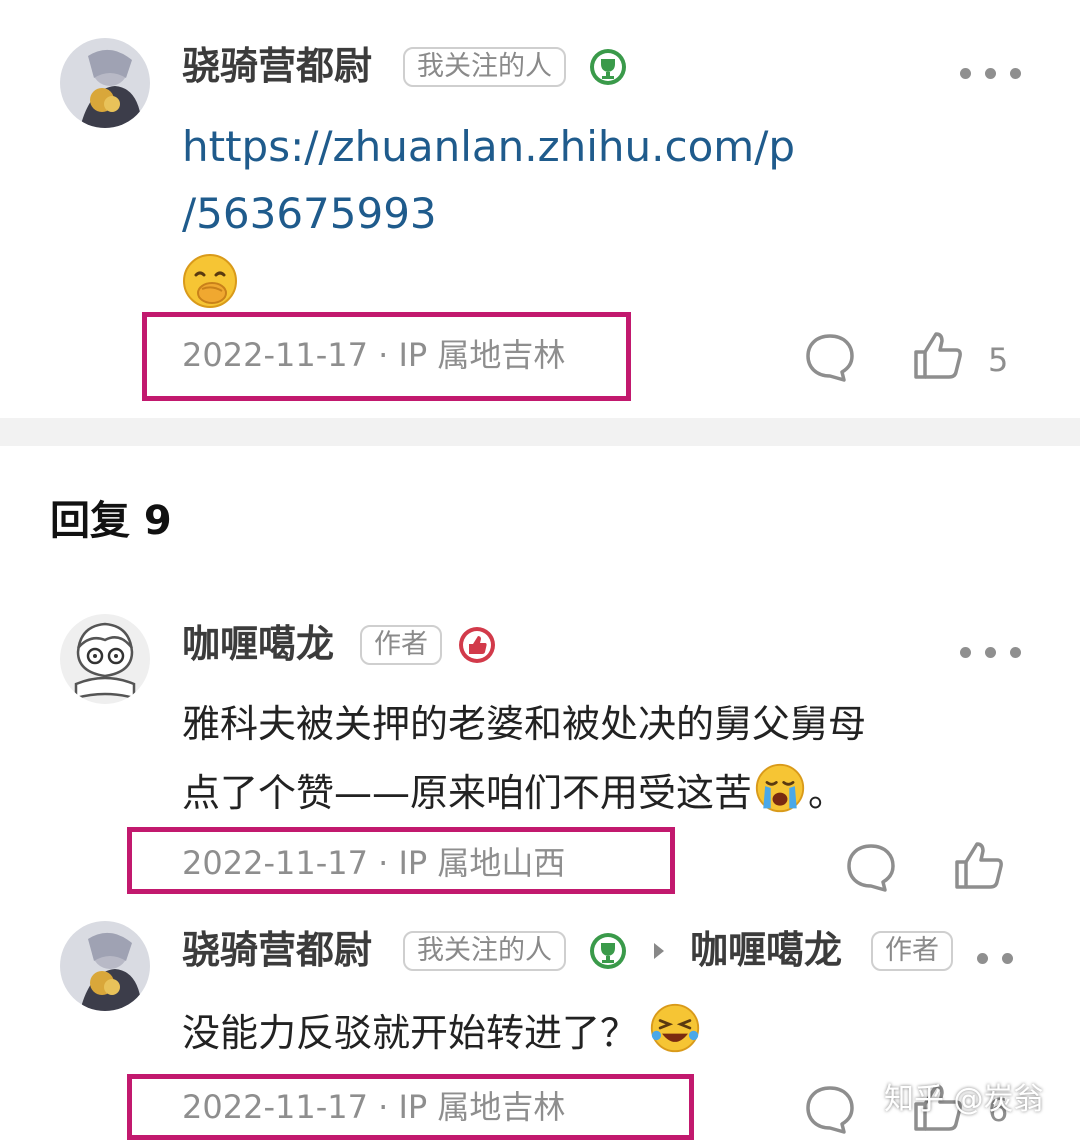 The width and height of the screenshot is (1080, 1142). I want to click on article-link-continued: /563675993, so click(309, 214).